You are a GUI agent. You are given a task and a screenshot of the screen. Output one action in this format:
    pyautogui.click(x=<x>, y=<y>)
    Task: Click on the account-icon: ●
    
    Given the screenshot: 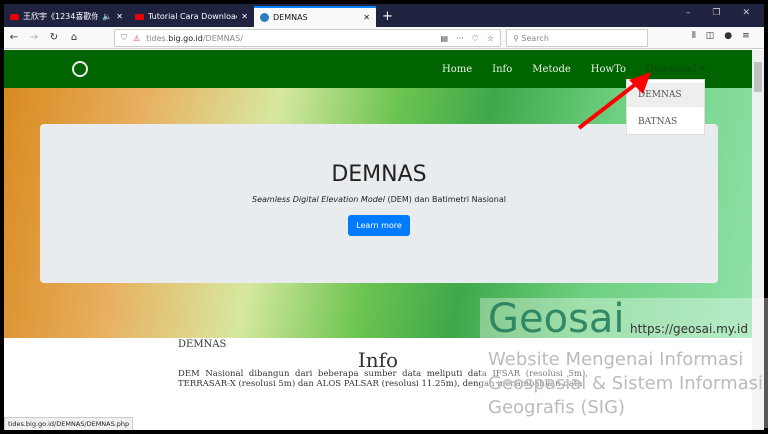 What is the action you would take?
    pyautogui.click(x=728, y=36)
    